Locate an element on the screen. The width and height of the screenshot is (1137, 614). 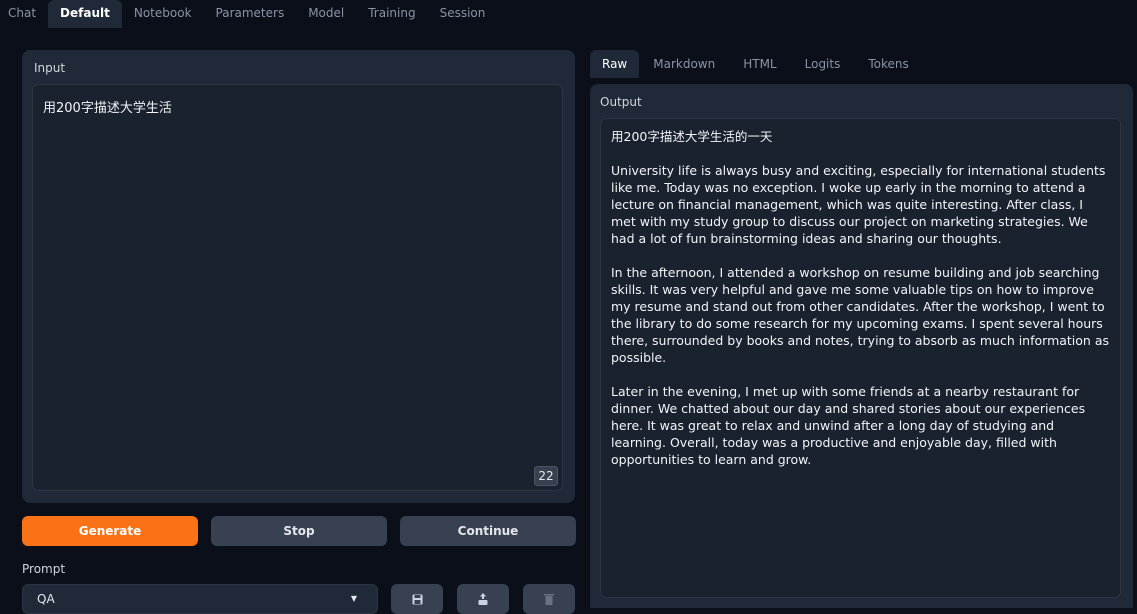
save-icon is located at coordinates (417, 599).